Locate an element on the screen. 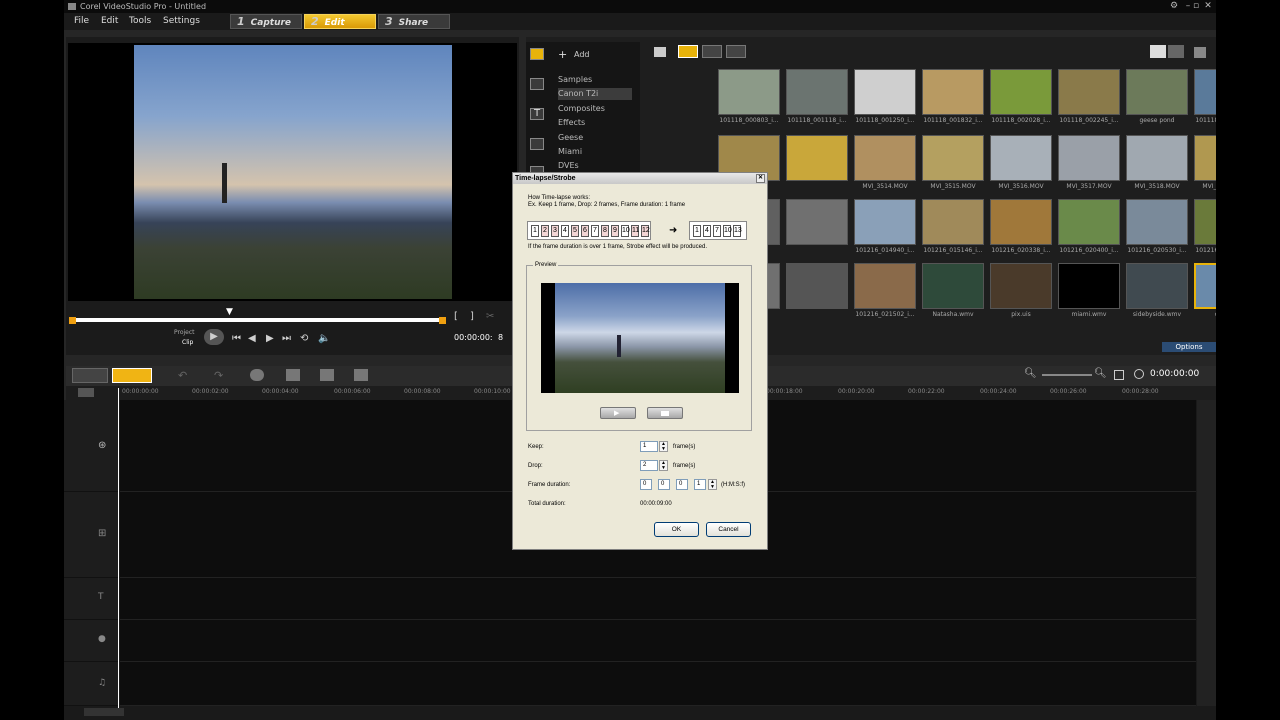  scrubber-handle: ▼ is located at coordinates (229, 312).